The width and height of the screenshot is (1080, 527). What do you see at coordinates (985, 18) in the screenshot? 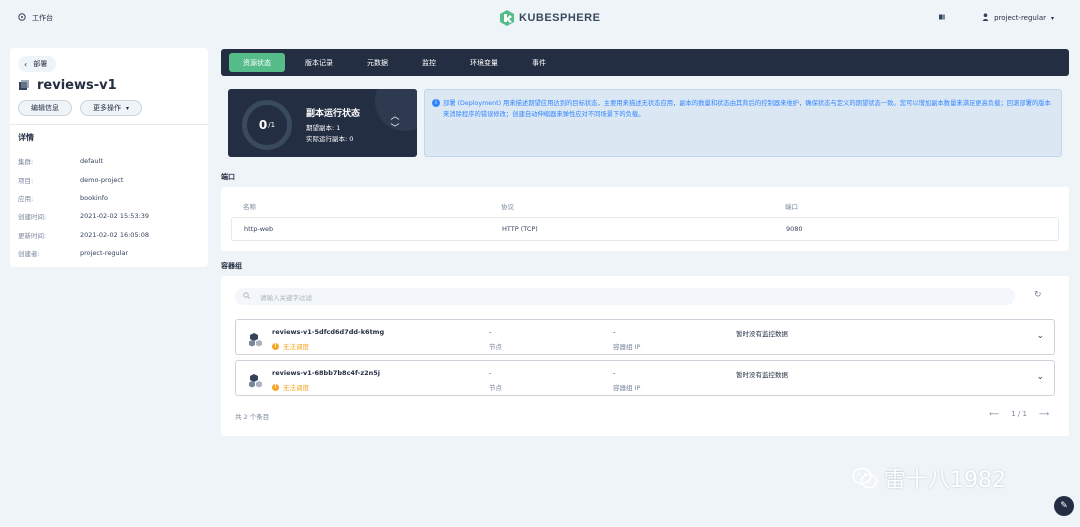
I see `user-icon` at bounding box center [985, 18].